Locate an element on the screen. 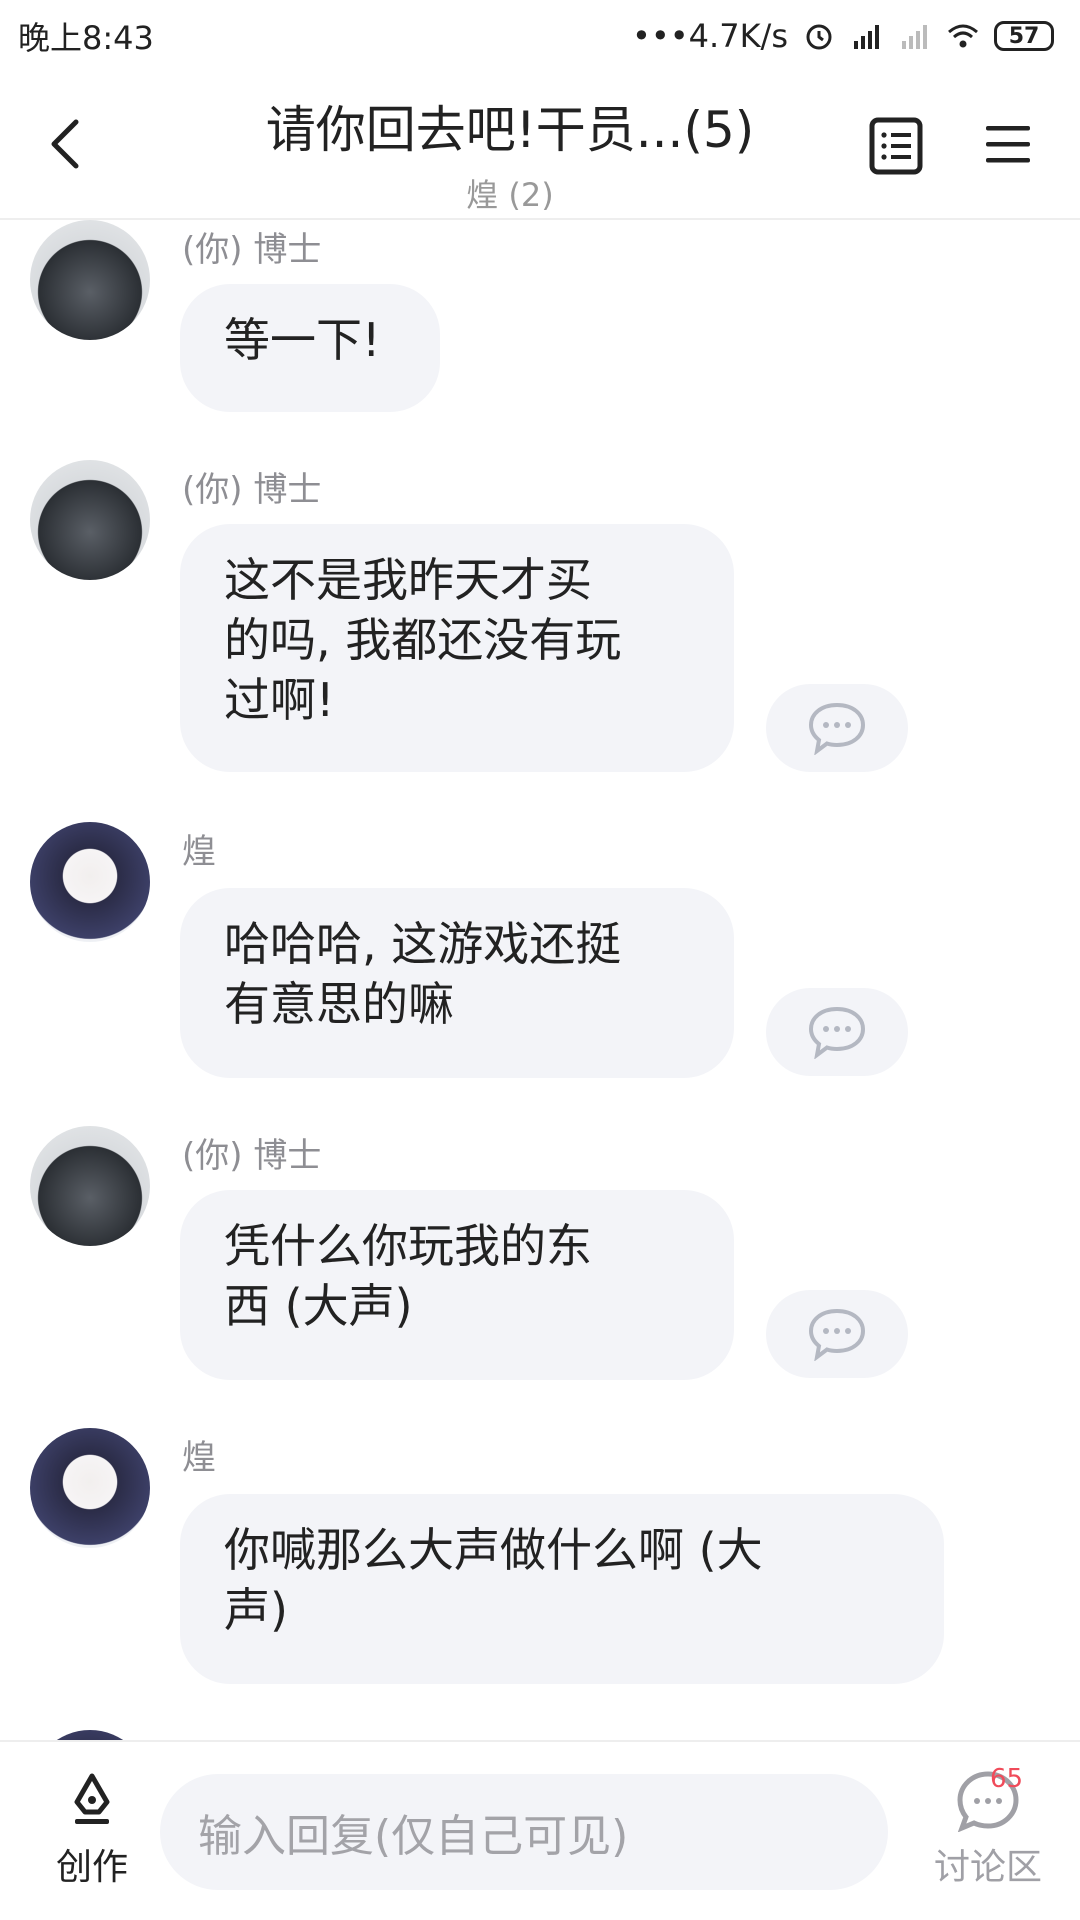  message-bubble: 哈哈哈, 这游戏还挺 有意思的嘛 is located at coordinates (457, 983).